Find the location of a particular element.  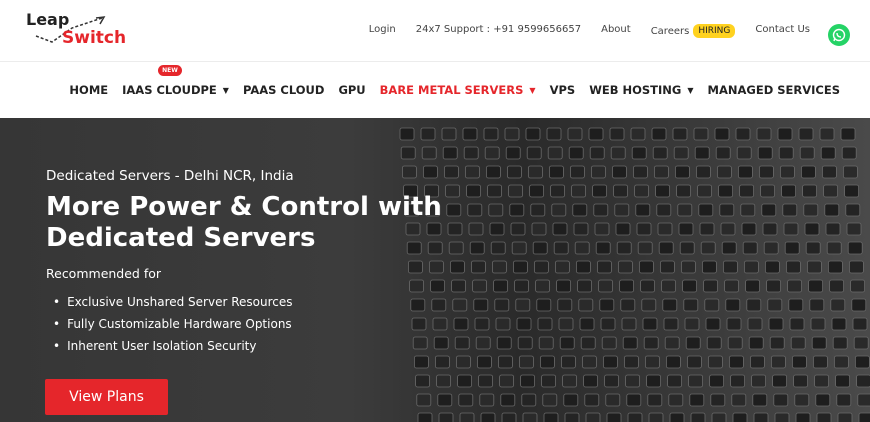

nav-vps: VPS is located at coordinates (563, 90).